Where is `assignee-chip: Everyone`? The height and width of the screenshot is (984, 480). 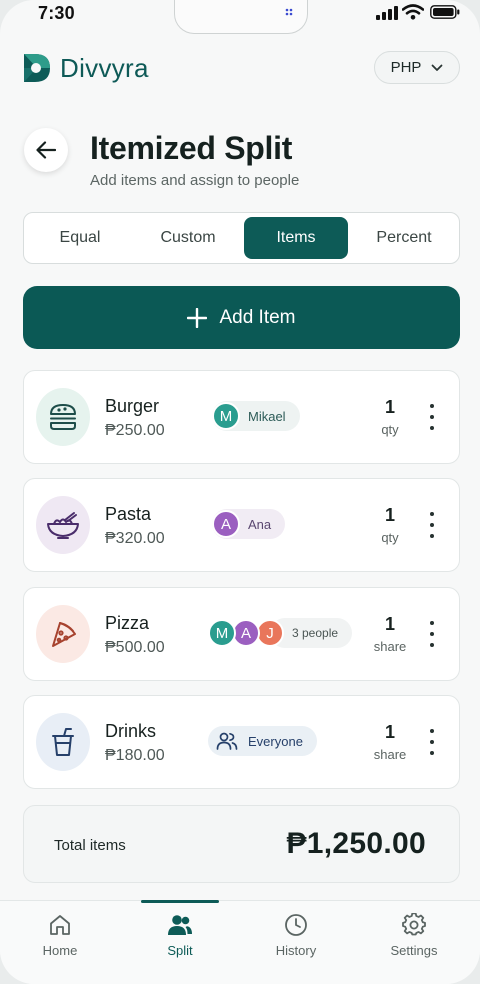
assignee-chip: Everyone is located at coordinates (262, 741).